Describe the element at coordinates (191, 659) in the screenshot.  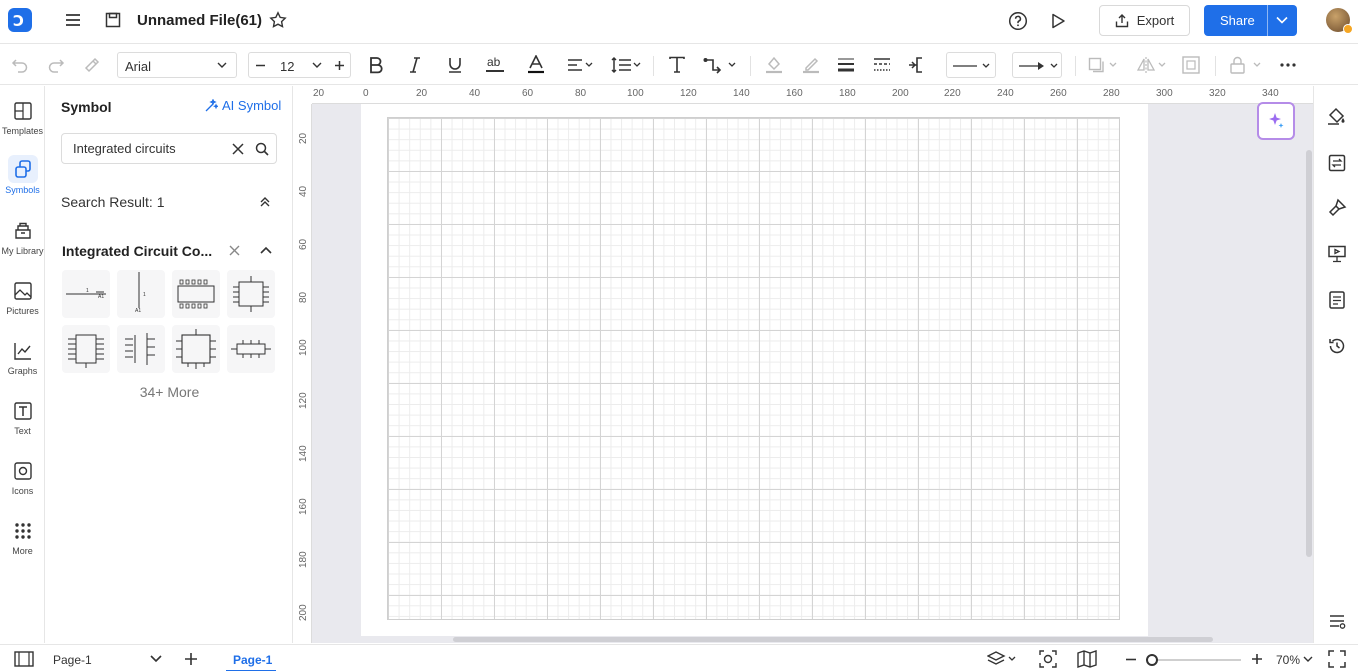
I see `add-page-icon` at that location.